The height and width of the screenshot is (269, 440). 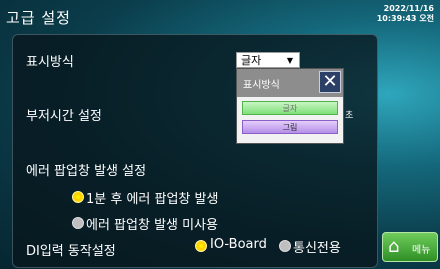 What do you see at coordinates (405, 18) in the screenshot?
I see `time-text: 10:39:43 오전` at bounding box center [405, 18].